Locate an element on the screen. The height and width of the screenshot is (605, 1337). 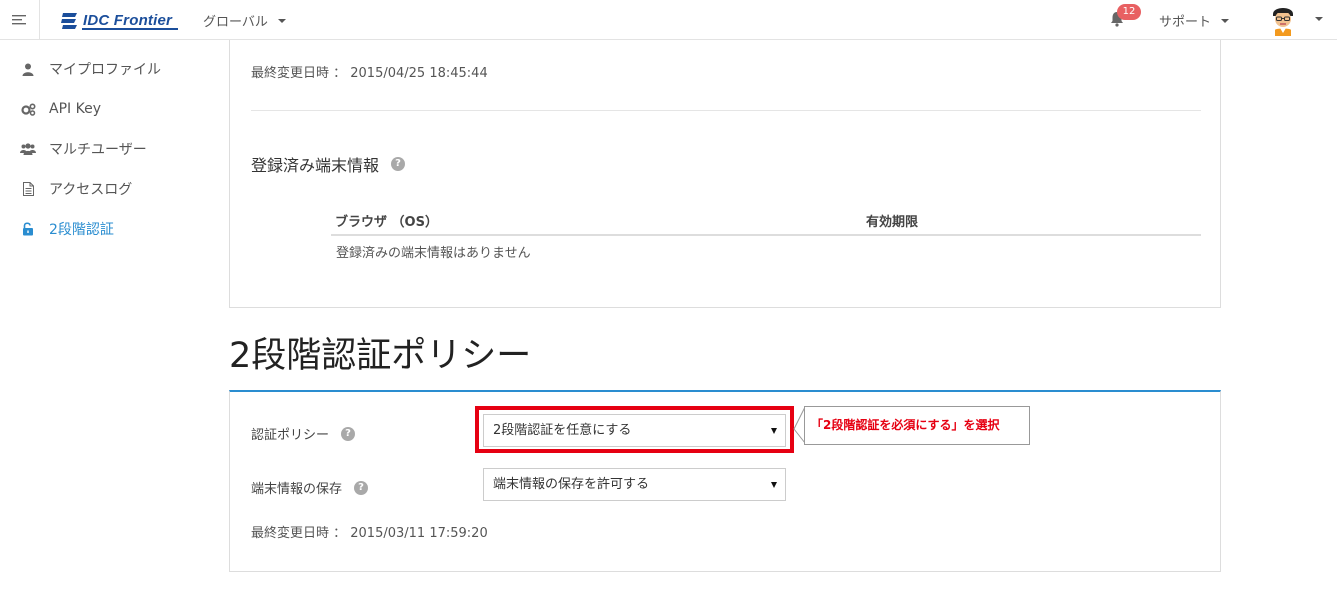
logo-underline is located at coordinates (130, 29).